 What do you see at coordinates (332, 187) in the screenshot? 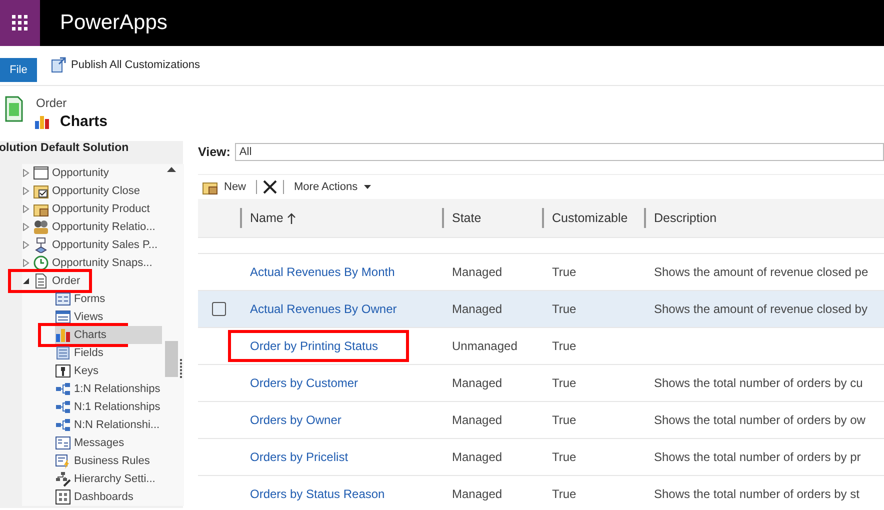
I see `more-actions-button: More Actions` at bounding box center [332, 187].